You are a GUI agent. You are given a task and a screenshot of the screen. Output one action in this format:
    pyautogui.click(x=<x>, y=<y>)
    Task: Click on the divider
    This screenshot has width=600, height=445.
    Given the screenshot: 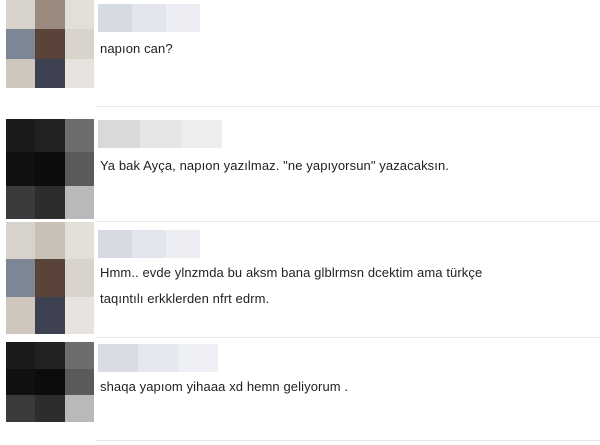 What is the action you would take?
    pyautogui.click(x=348, y=440)
    